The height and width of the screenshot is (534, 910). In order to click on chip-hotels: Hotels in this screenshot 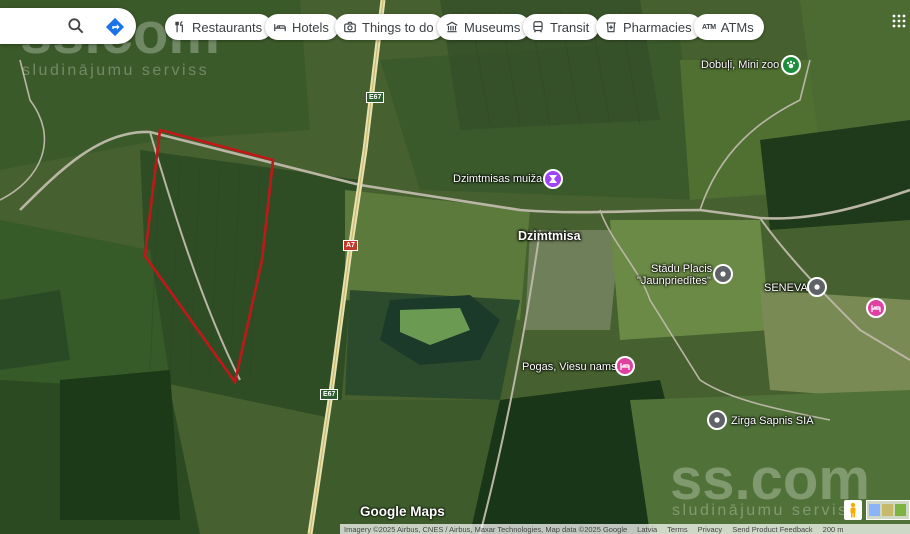, I will do `click(302, 27)`.